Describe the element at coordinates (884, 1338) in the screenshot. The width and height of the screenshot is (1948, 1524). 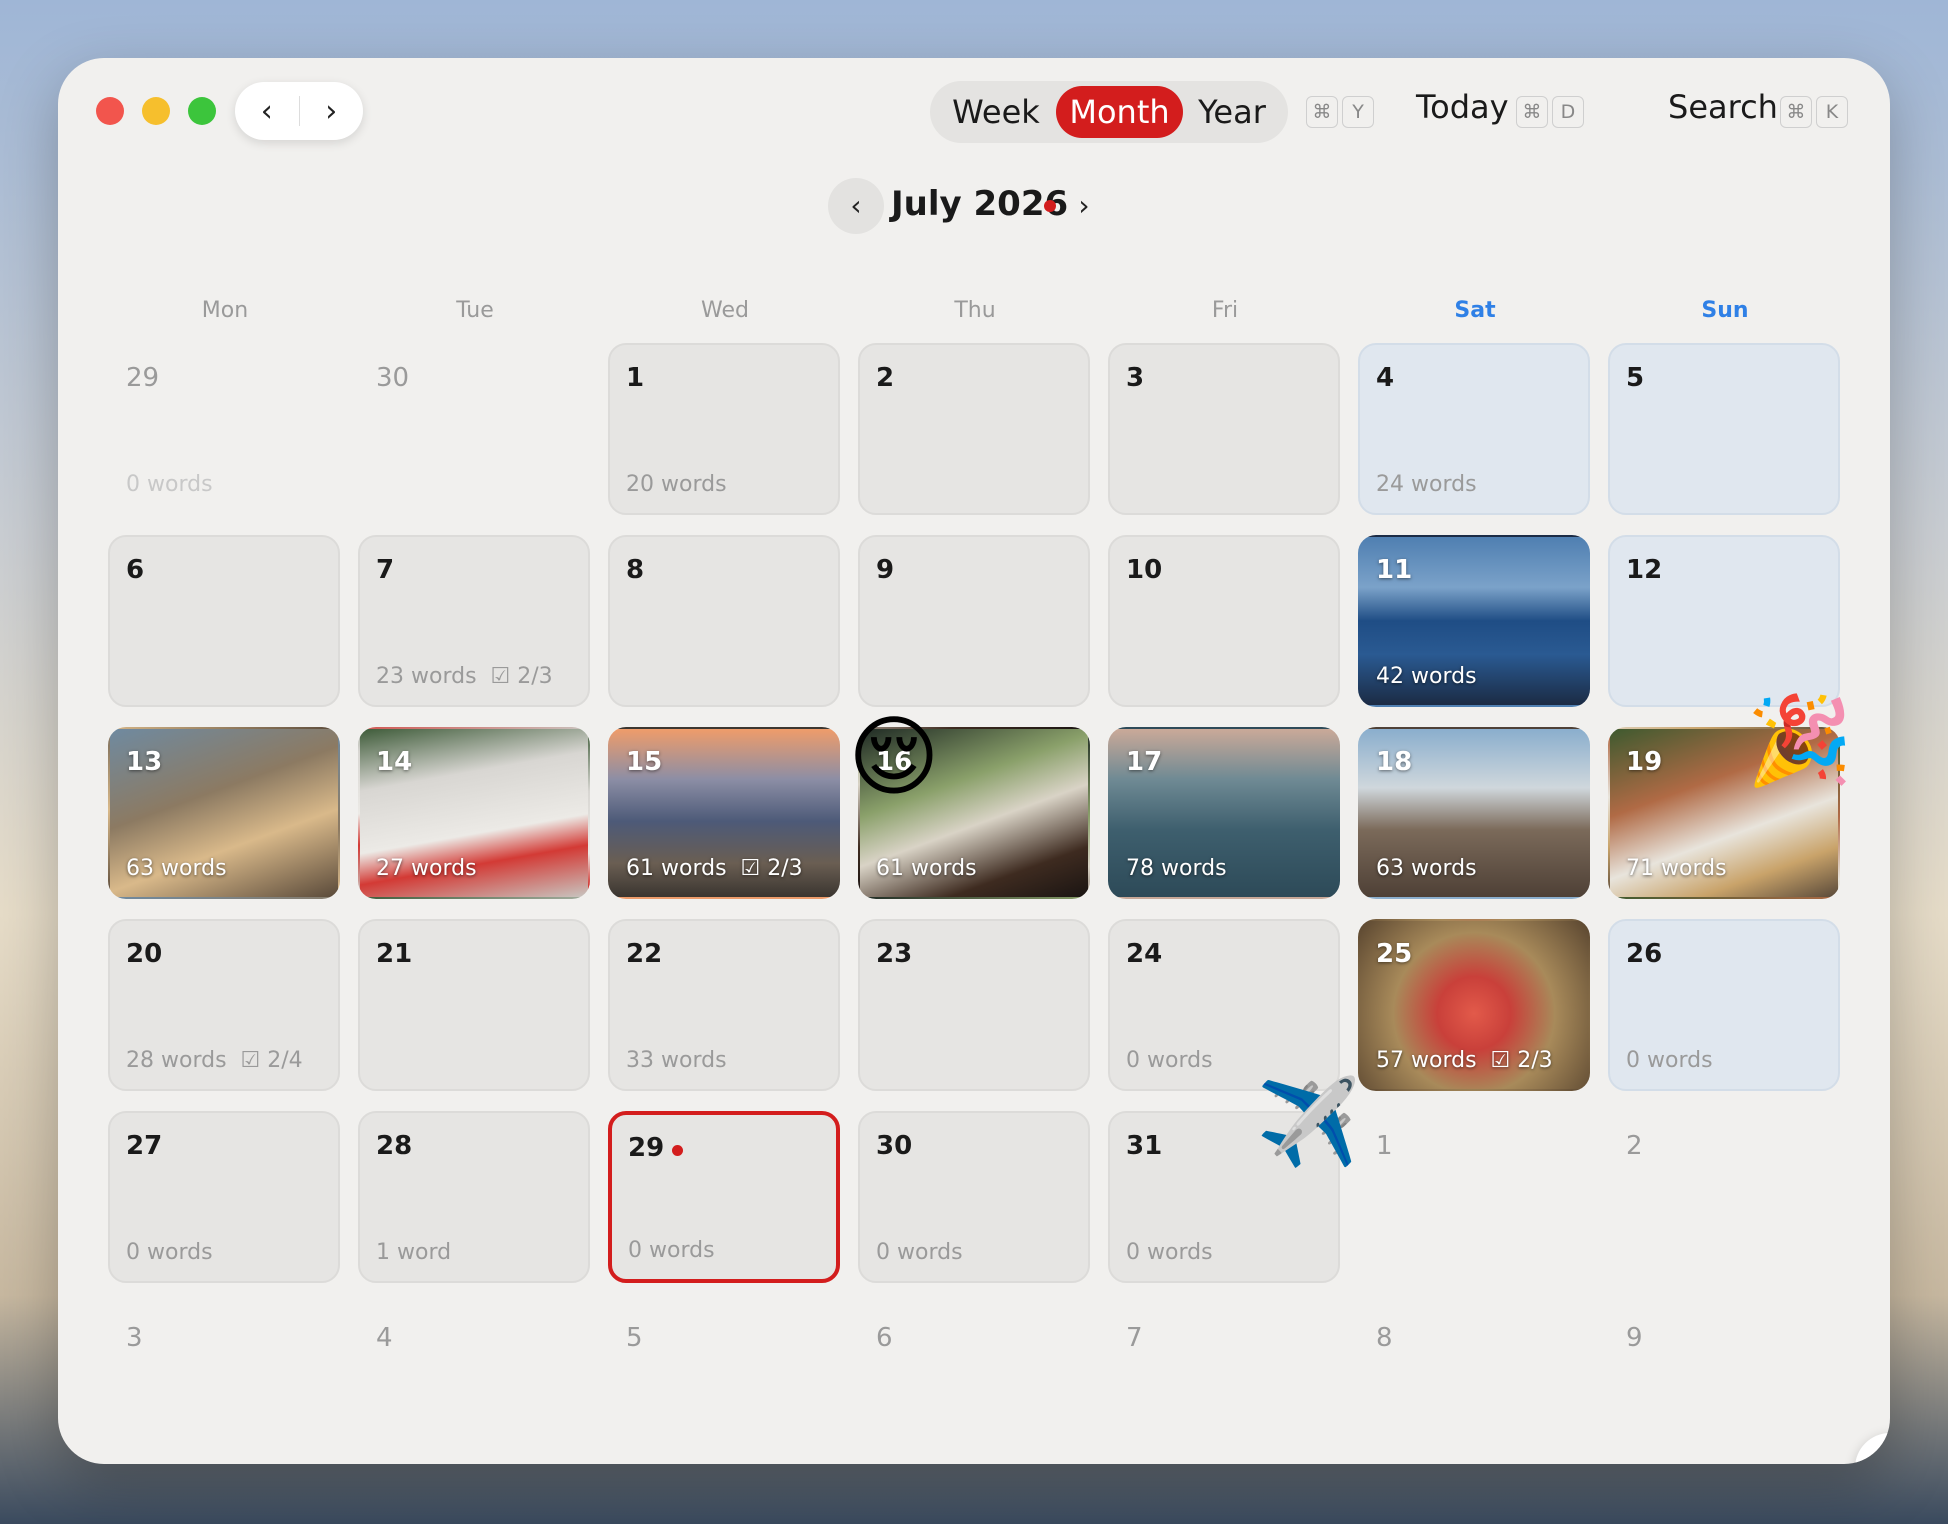
I see `day-number: 6` at that location.